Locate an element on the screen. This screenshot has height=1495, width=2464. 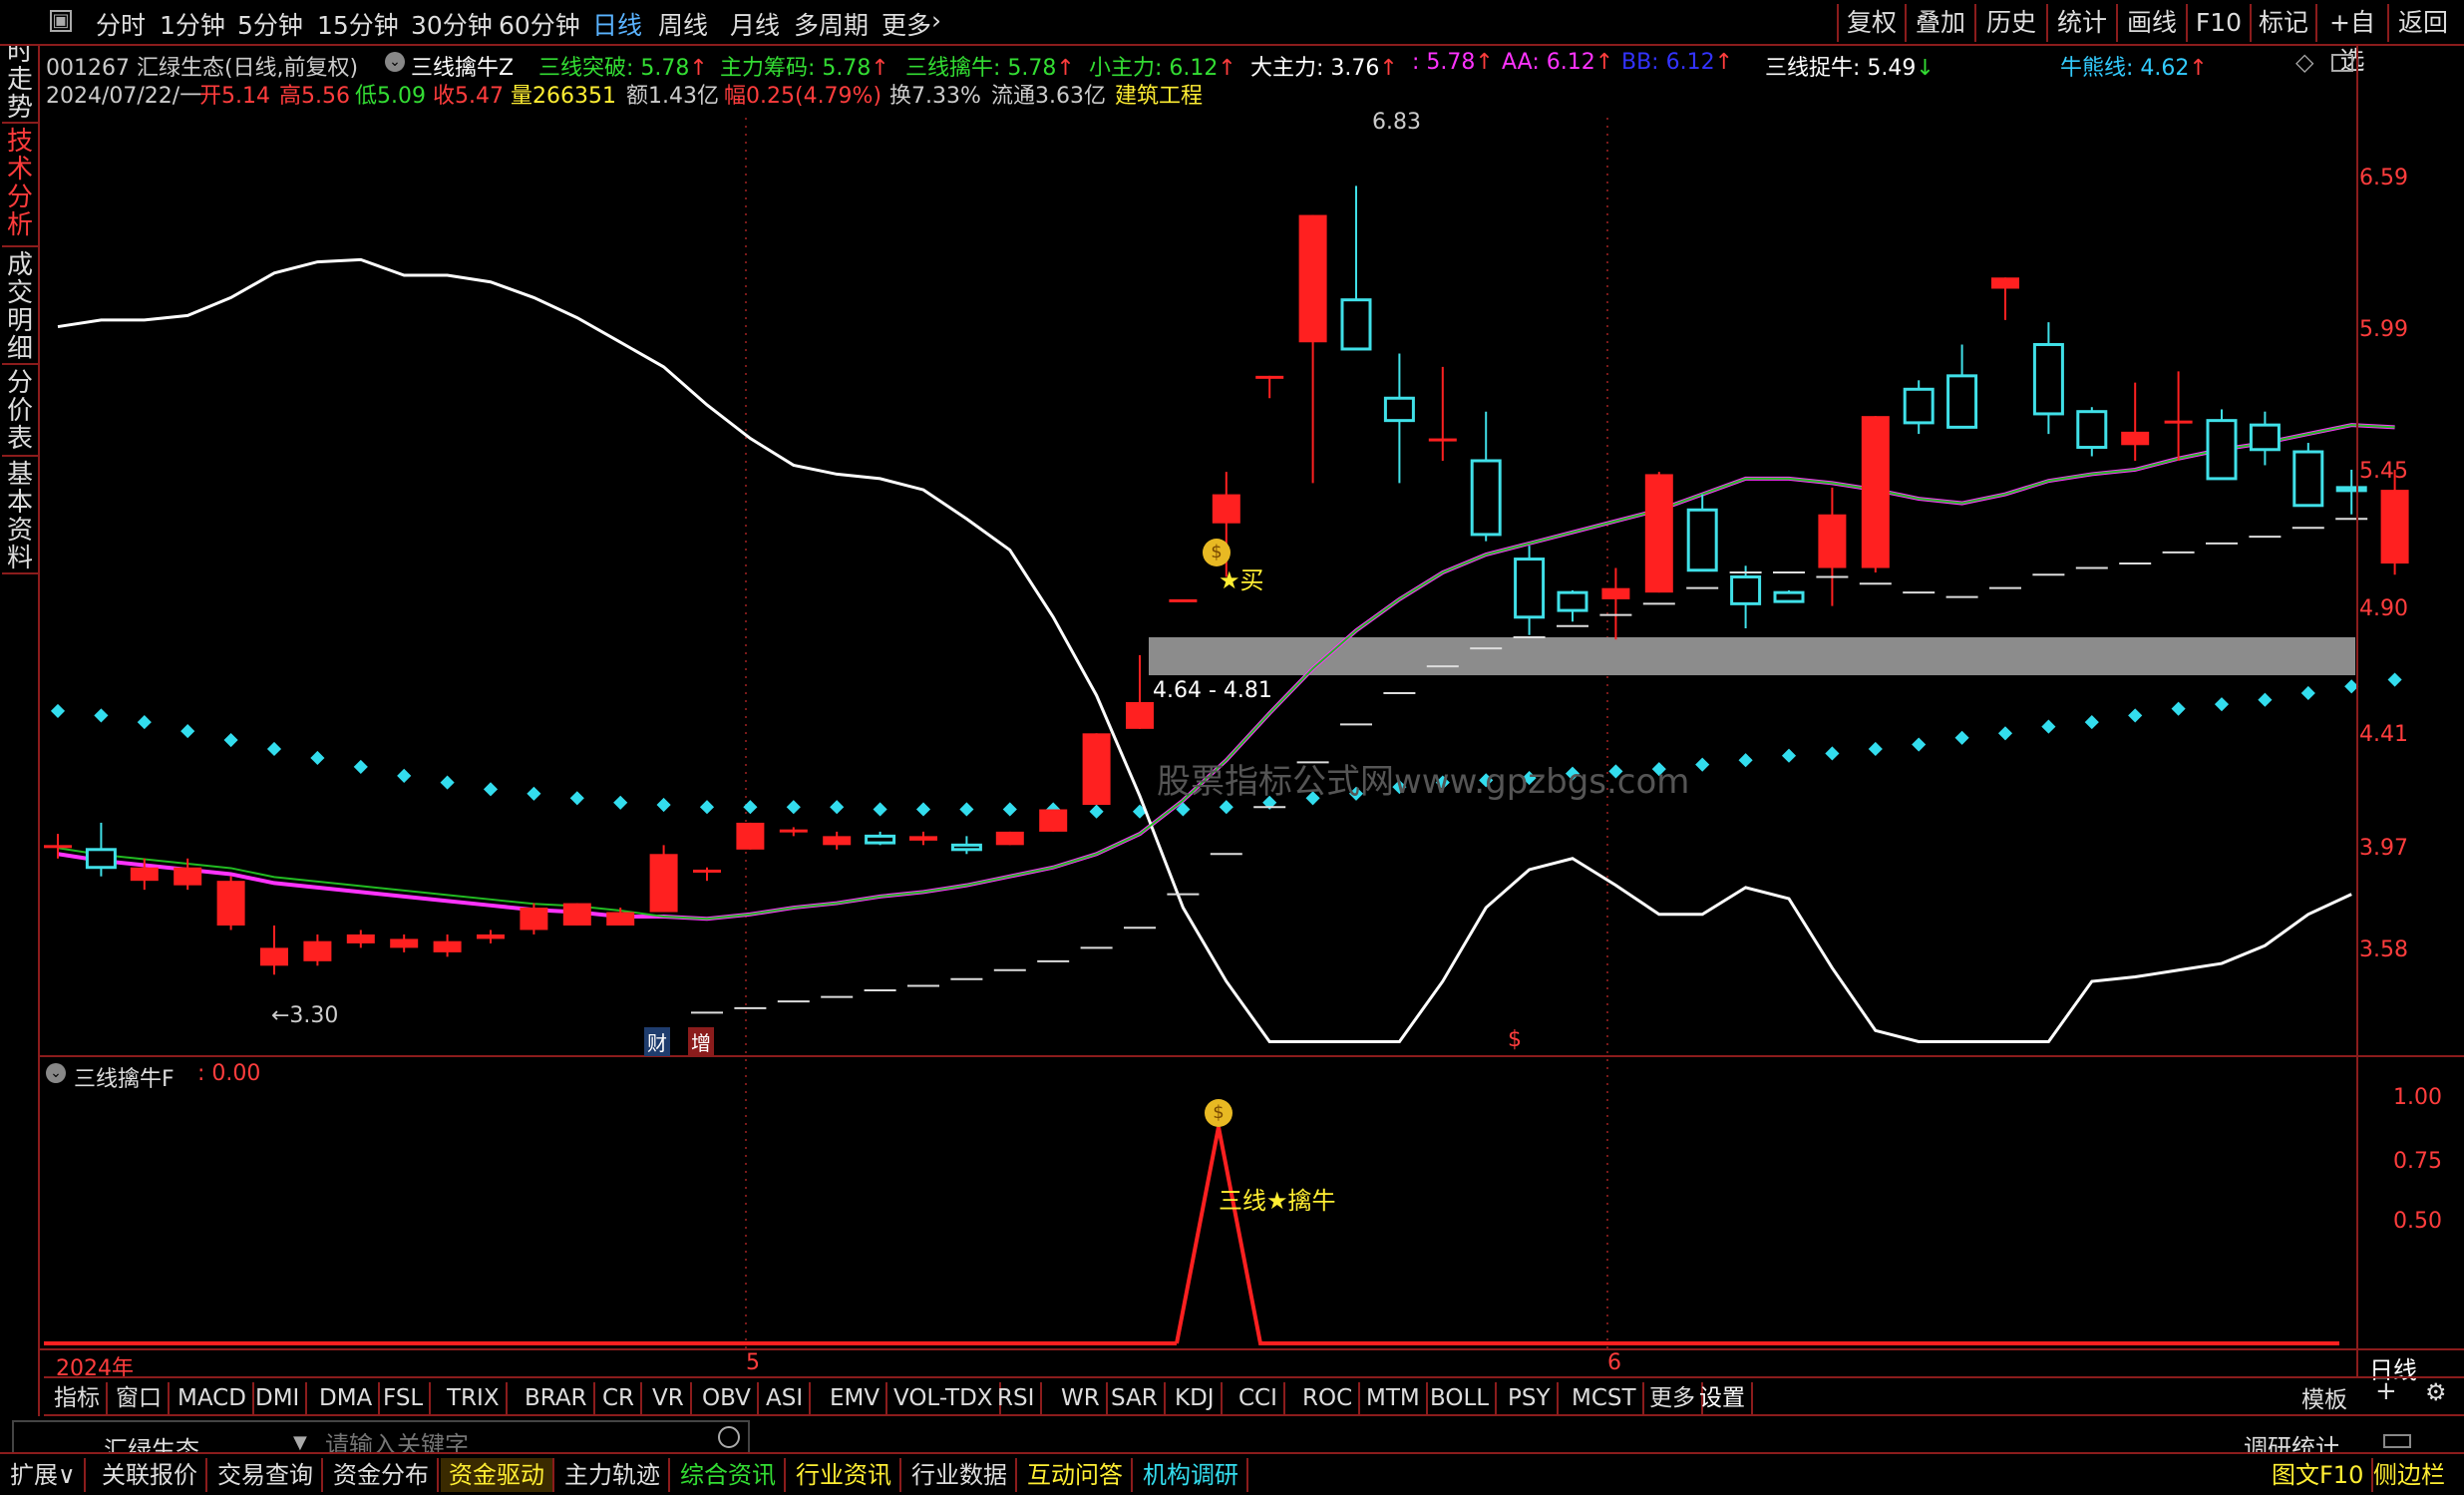
indicator-tab-3: DMI is located at coordinates (278, 1398).